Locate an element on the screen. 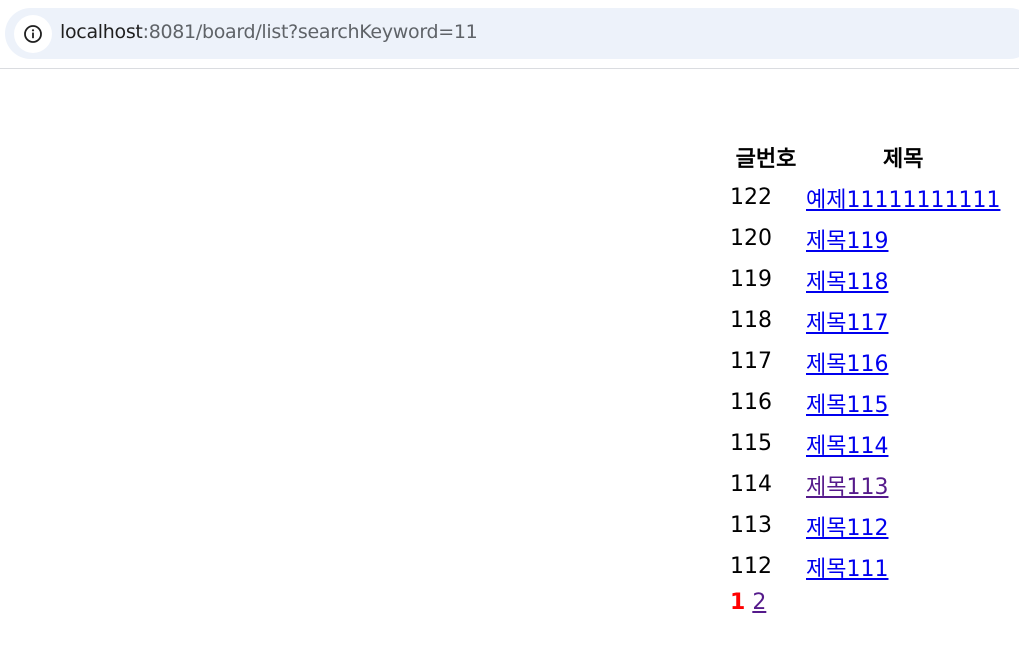 The image size is (1019, 659). post-title-cell: 제목115 is located at coordinates (903, 402).